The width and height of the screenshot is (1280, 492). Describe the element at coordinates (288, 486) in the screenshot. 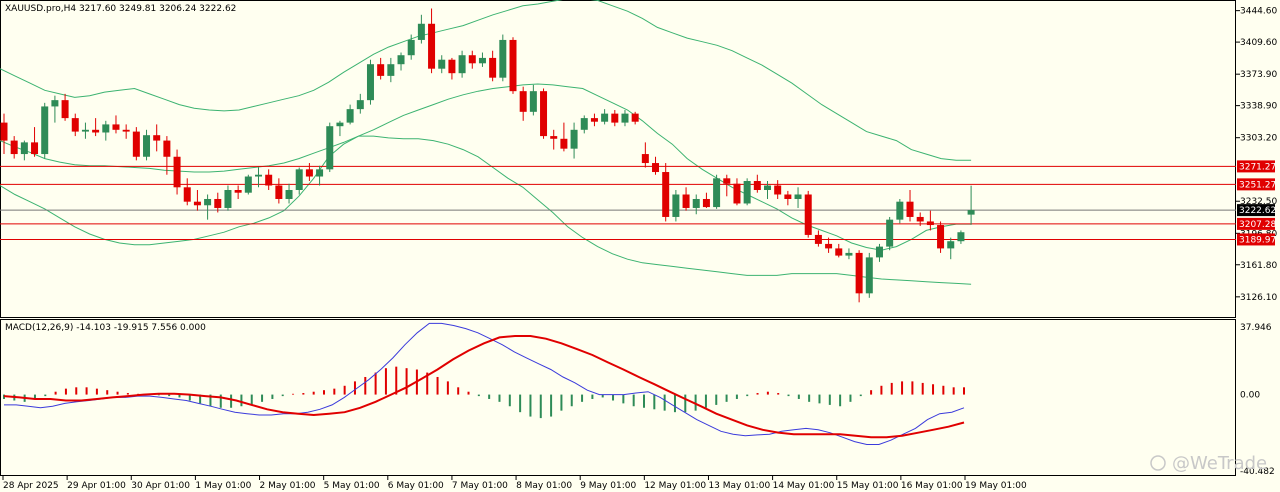

I see `time-tick-label: 2 May 01:00` at that location.